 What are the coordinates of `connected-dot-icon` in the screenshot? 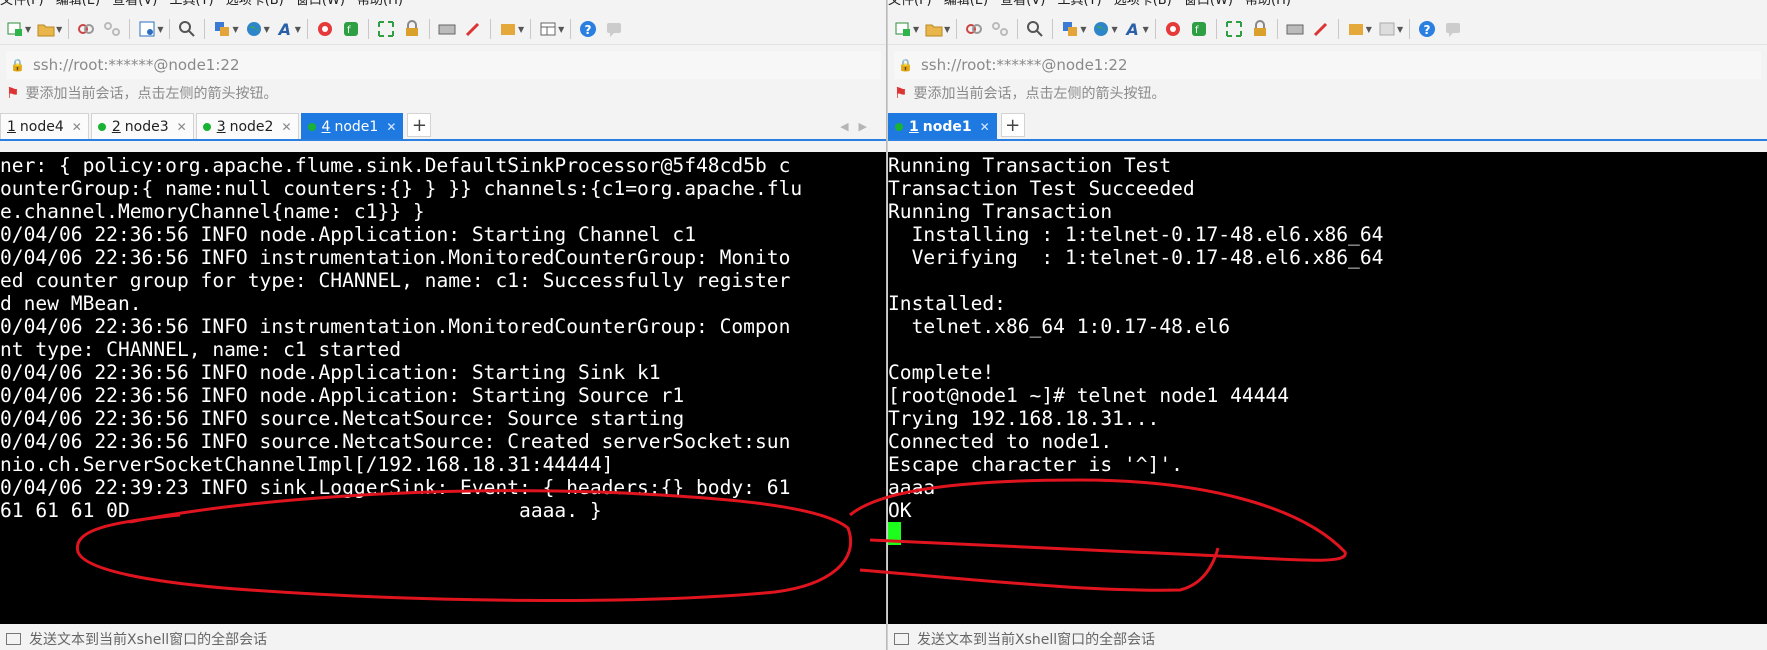 It's located at (311, 126).